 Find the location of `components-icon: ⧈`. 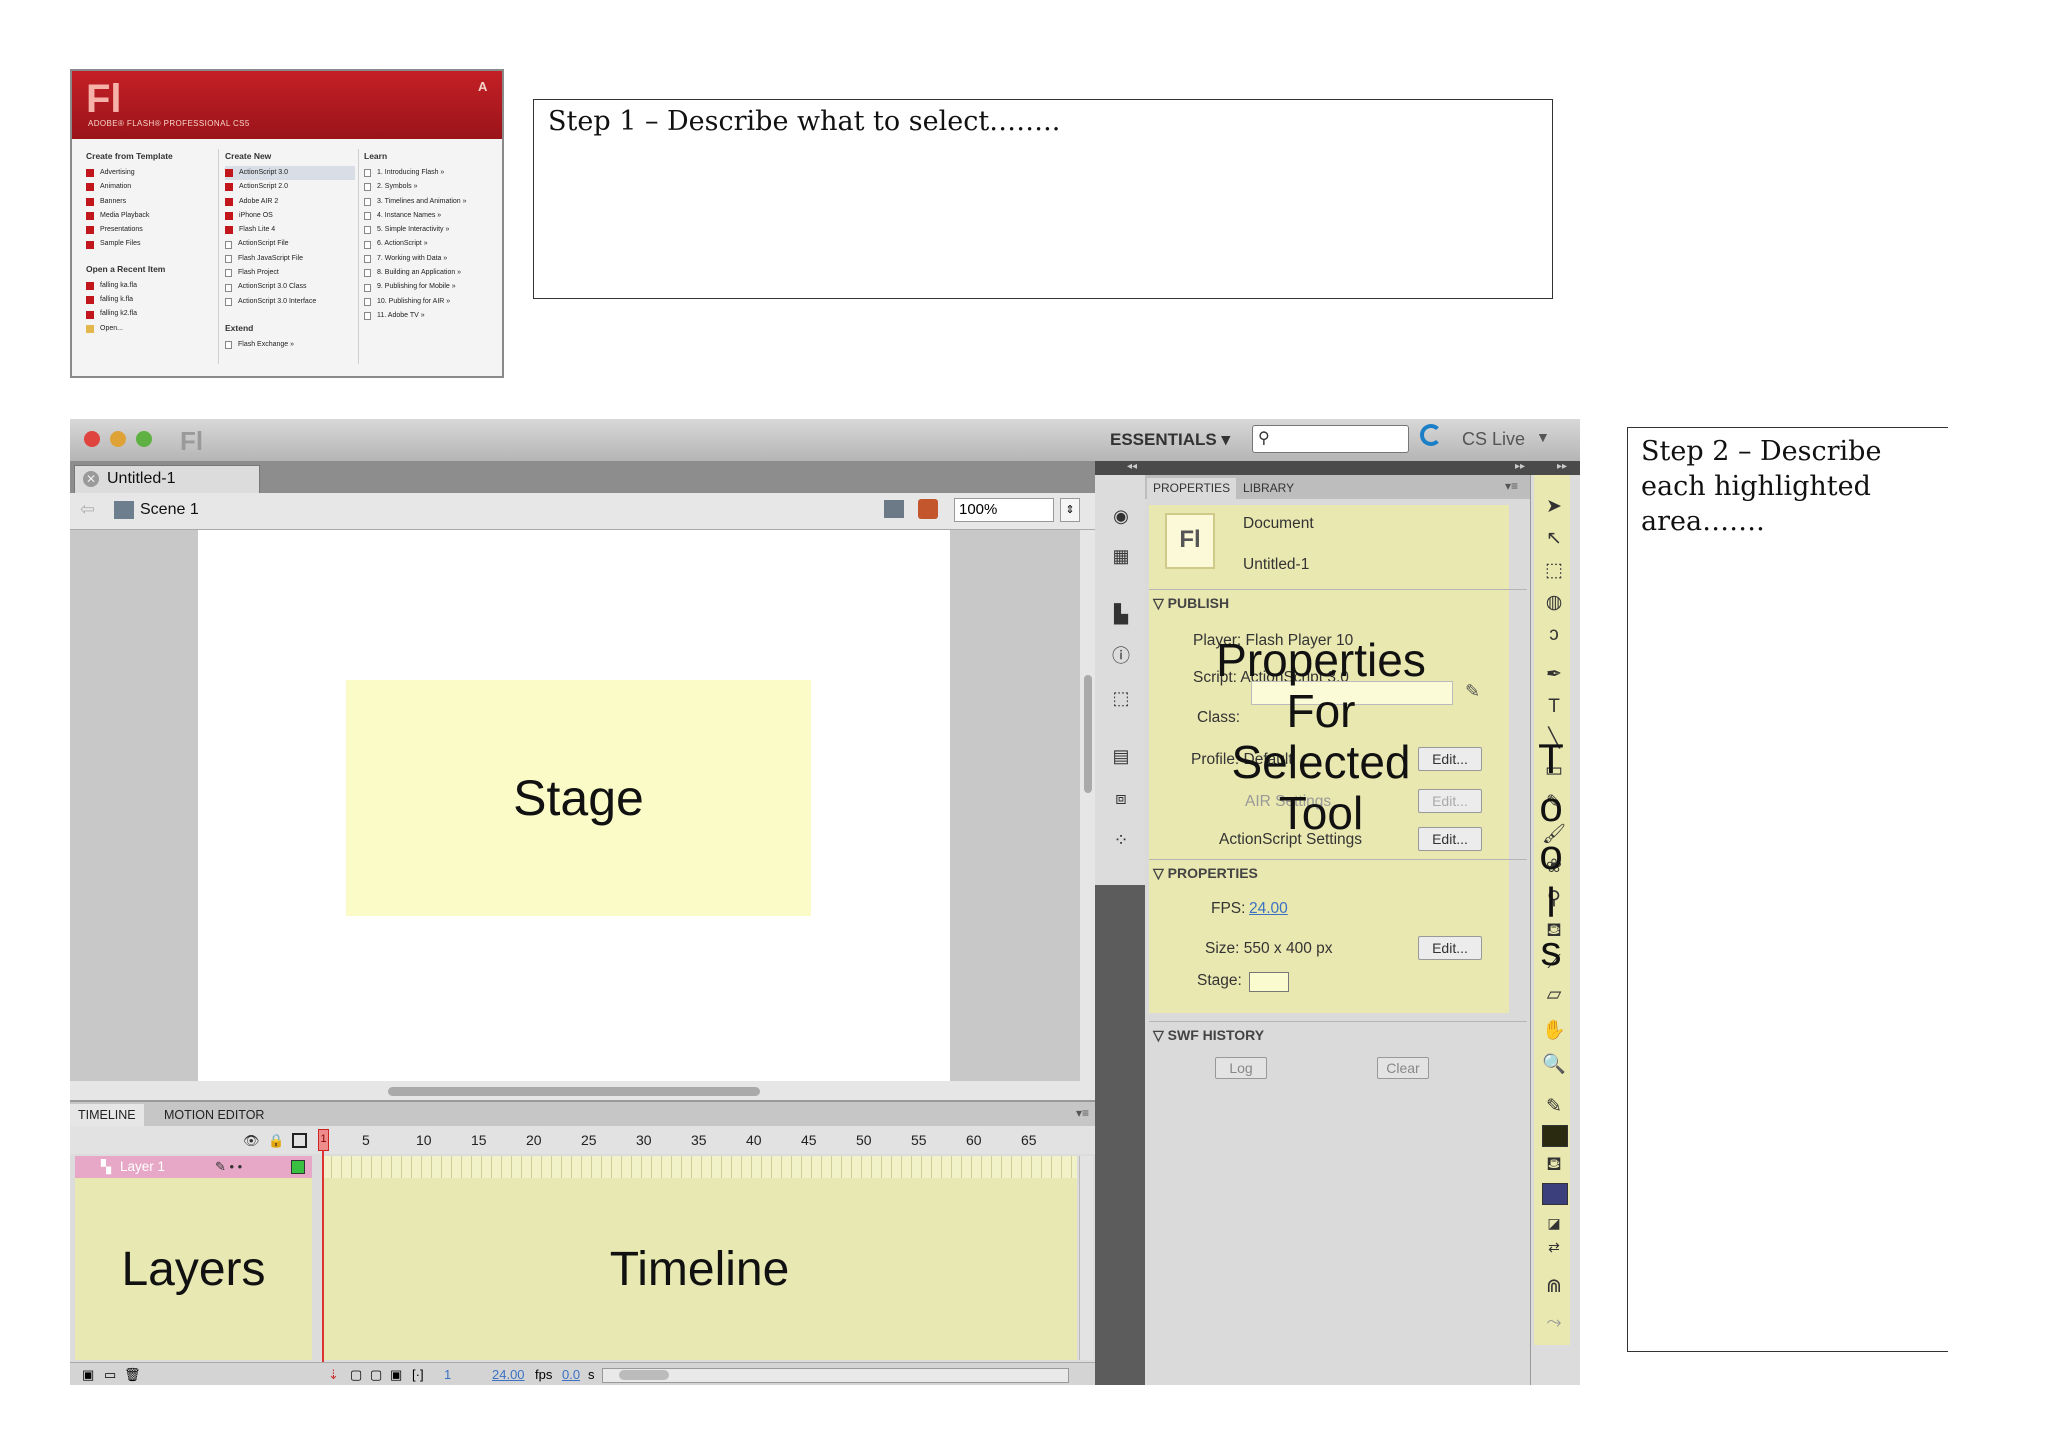

components-icon: ⧈ is located at coordinates (1121, 798).